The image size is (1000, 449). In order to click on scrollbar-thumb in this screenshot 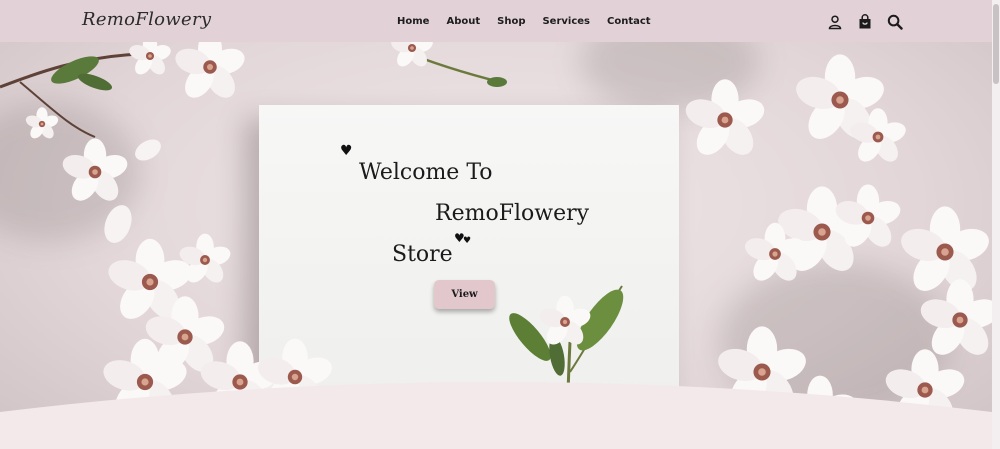, I will do `click(996, 44)`.